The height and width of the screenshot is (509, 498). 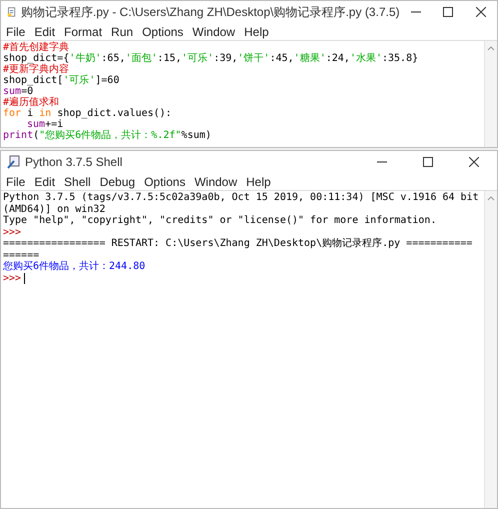 I want to click on code-line: shop_dict['可乐']=60, so click(x=61, y=80).